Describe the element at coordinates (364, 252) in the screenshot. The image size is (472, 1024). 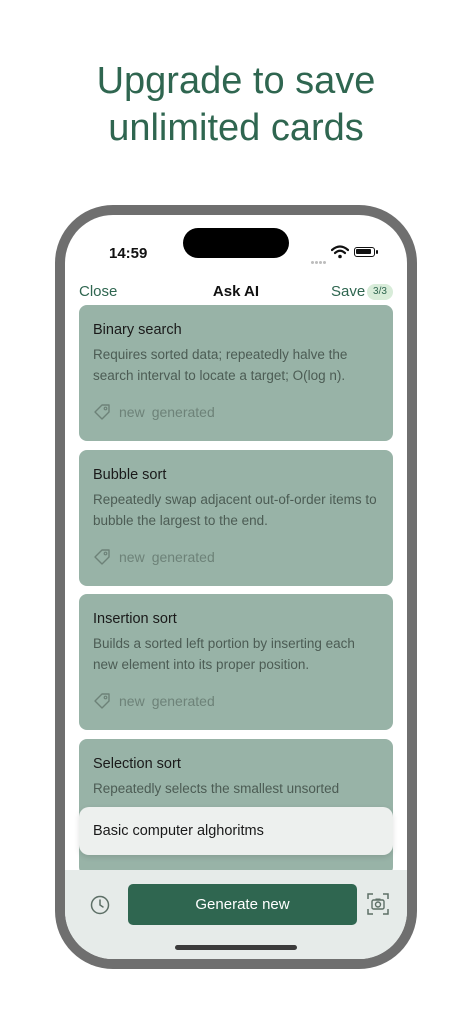
I see `battery-icon` at that location.